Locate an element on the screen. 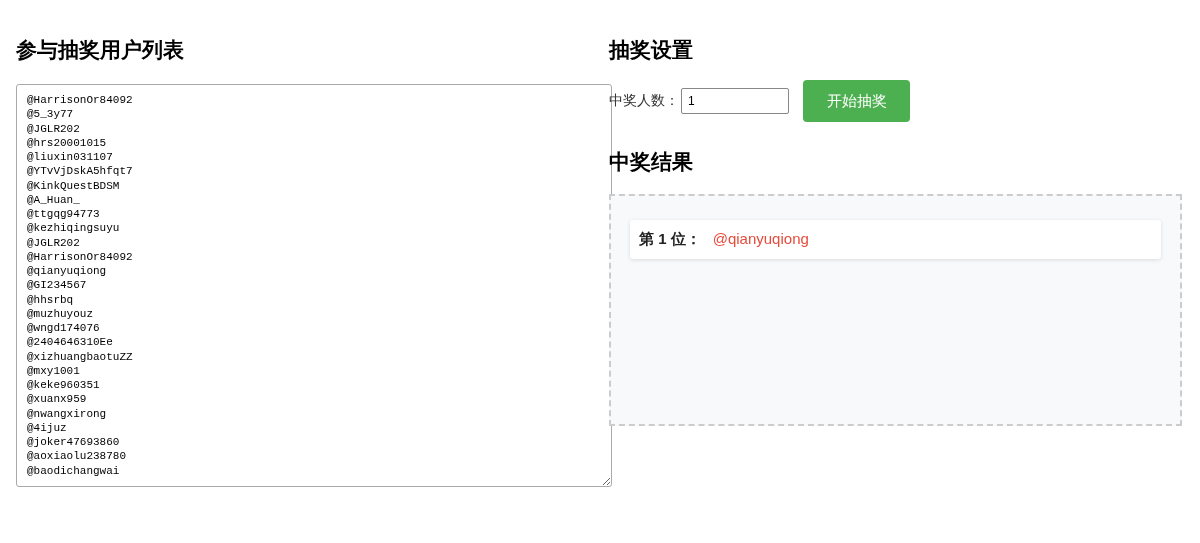  count-label: 中奖人数： is located at coordinates (644, 101).